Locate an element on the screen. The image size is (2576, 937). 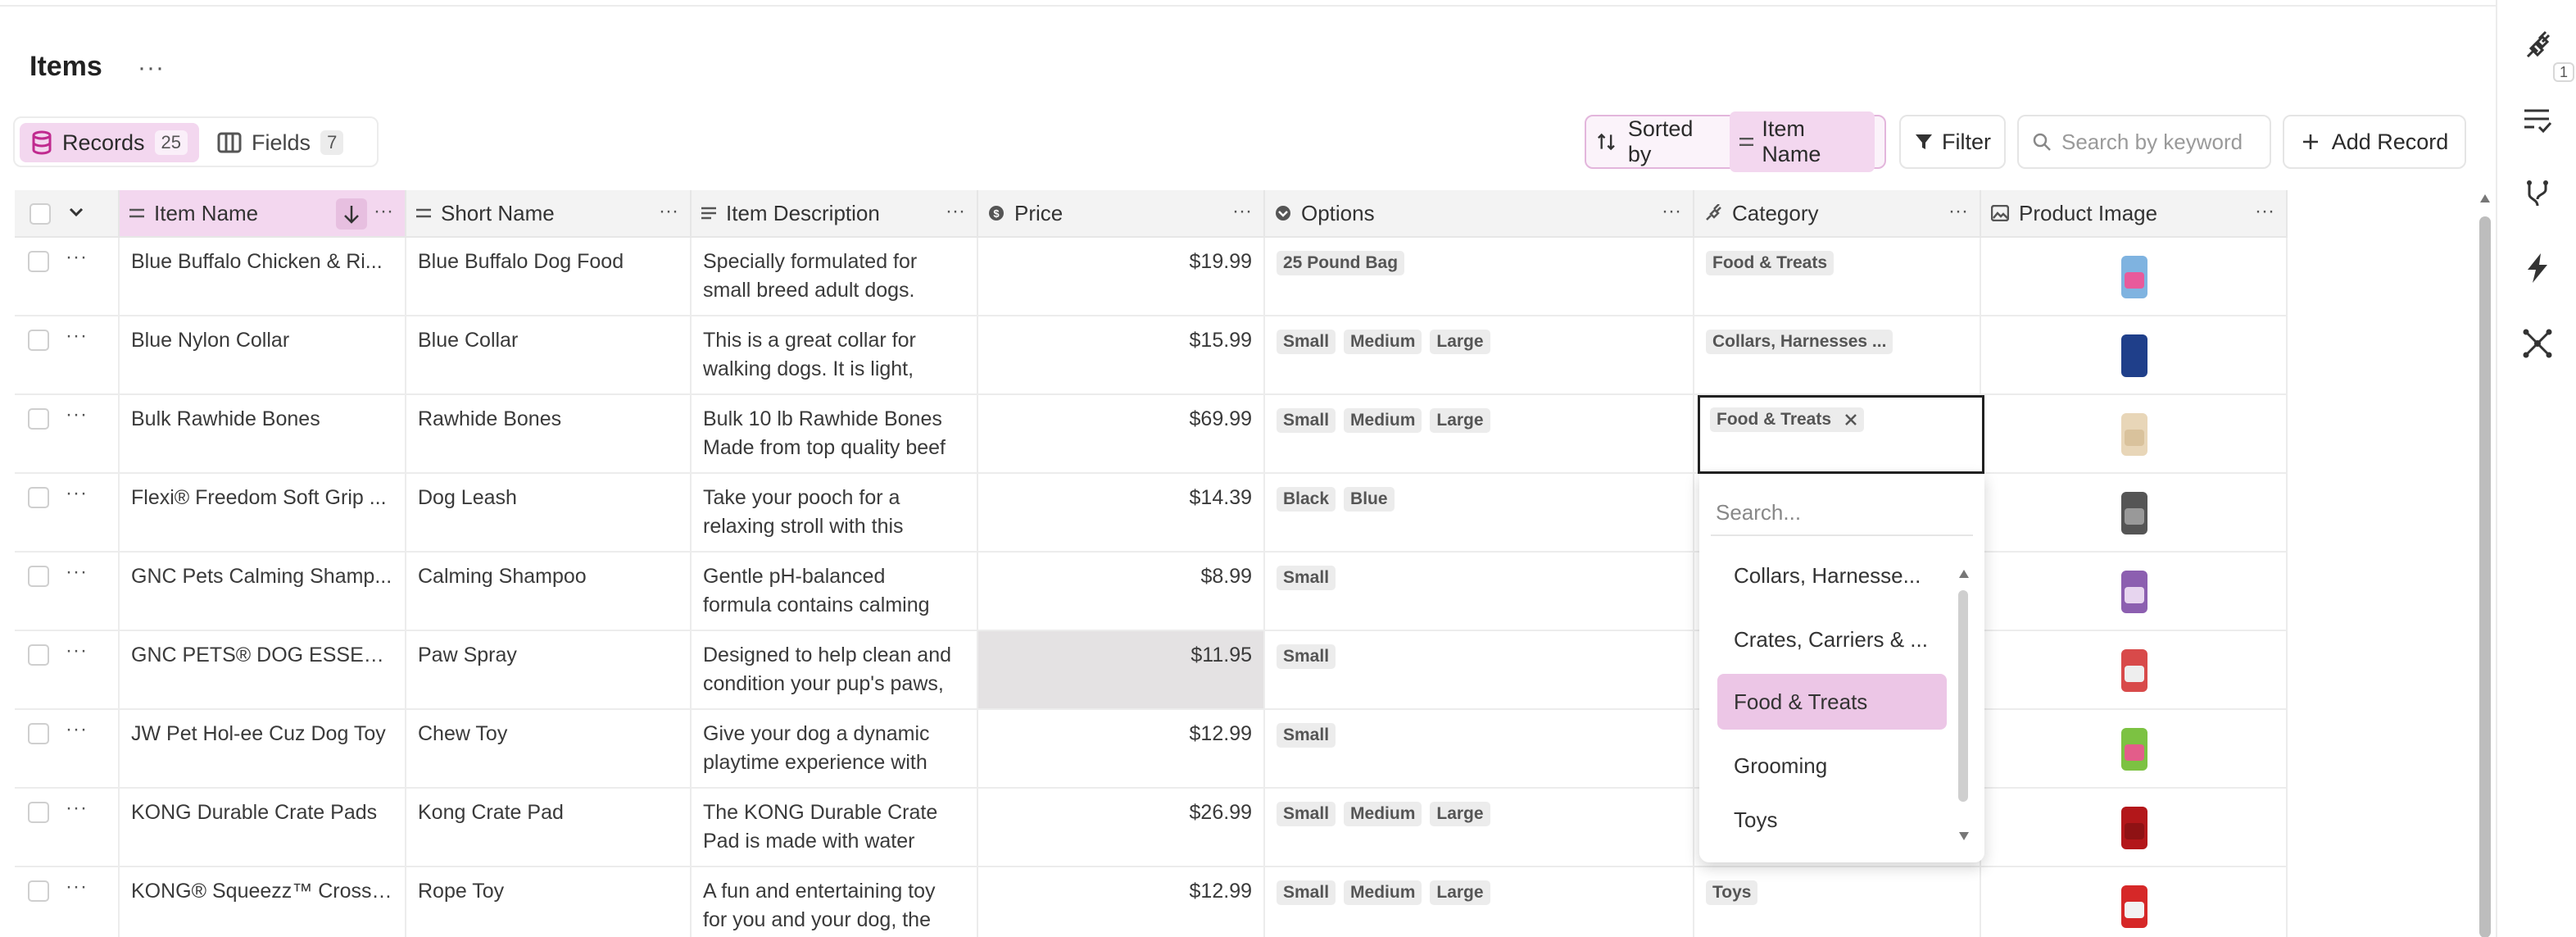
add-record-button: Add Record is located at coordinates (2374, 142).